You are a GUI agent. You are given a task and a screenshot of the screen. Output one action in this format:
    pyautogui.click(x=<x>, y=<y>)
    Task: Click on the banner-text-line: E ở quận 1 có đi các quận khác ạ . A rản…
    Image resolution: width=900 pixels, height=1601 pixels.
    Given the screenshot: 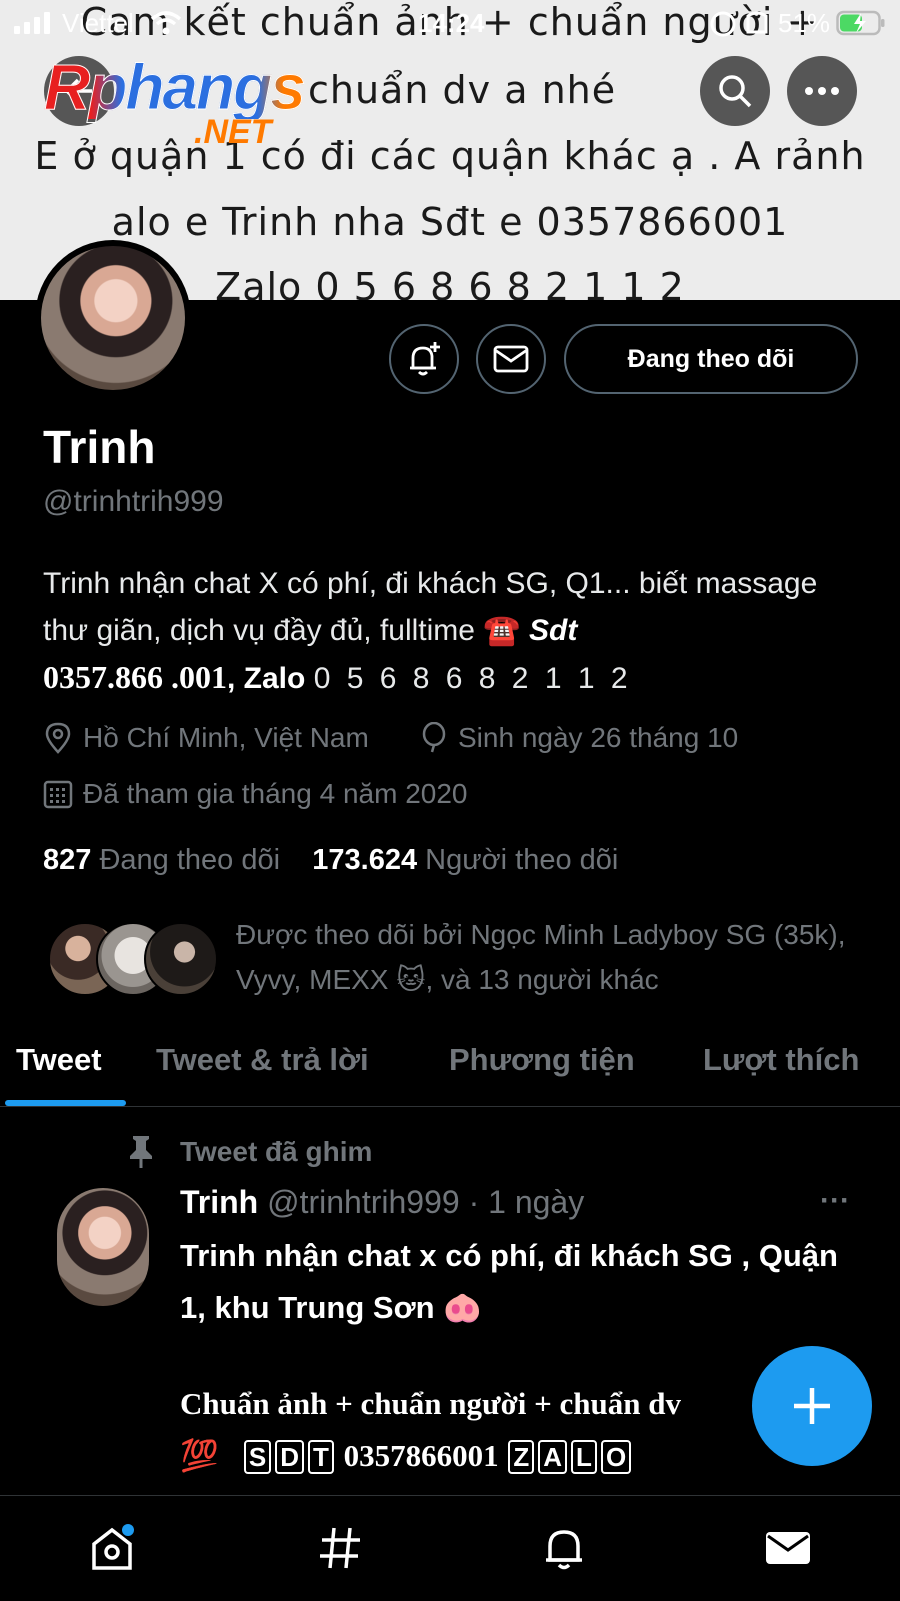 What is the action you would take?
    pyautogui.click(x=450, y=156)
    